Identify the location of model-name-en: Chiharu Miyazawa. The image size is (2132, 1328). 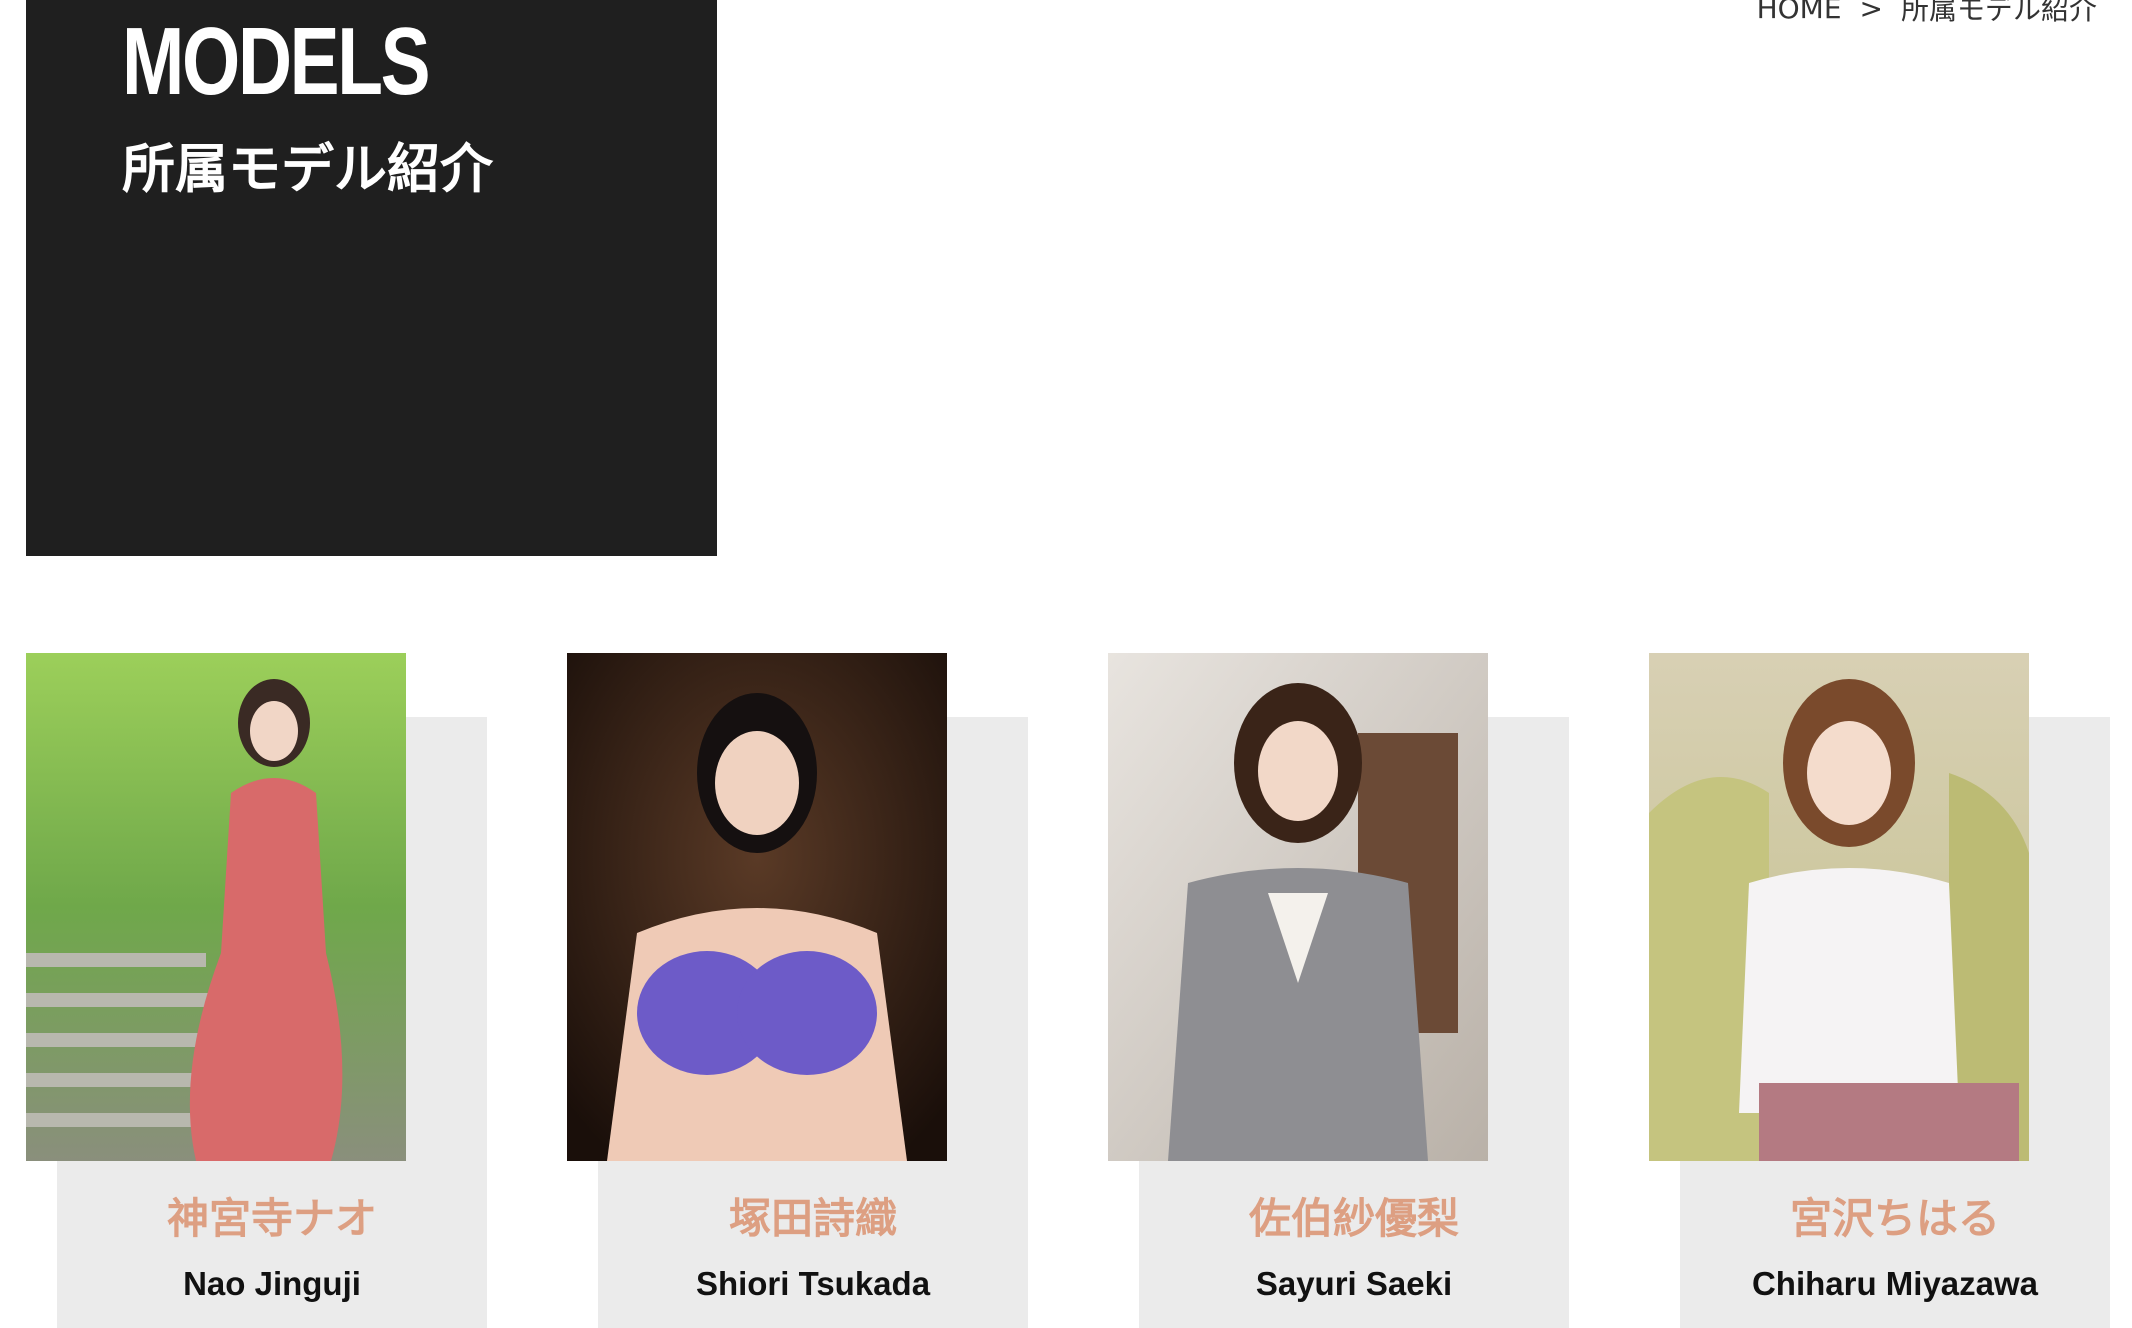
(1895, 1284).